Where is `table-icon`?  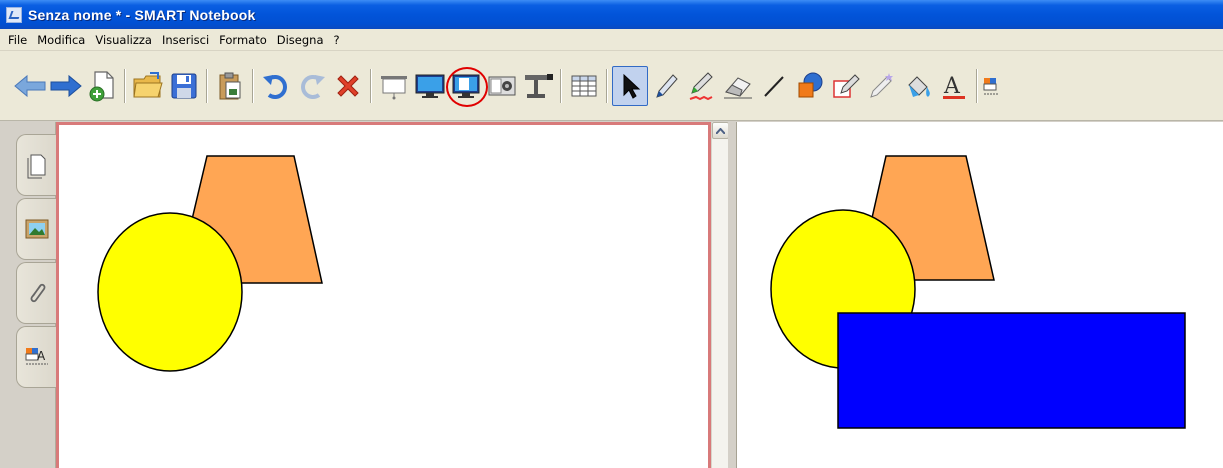 table-icon is located at coordinates (584, 85).